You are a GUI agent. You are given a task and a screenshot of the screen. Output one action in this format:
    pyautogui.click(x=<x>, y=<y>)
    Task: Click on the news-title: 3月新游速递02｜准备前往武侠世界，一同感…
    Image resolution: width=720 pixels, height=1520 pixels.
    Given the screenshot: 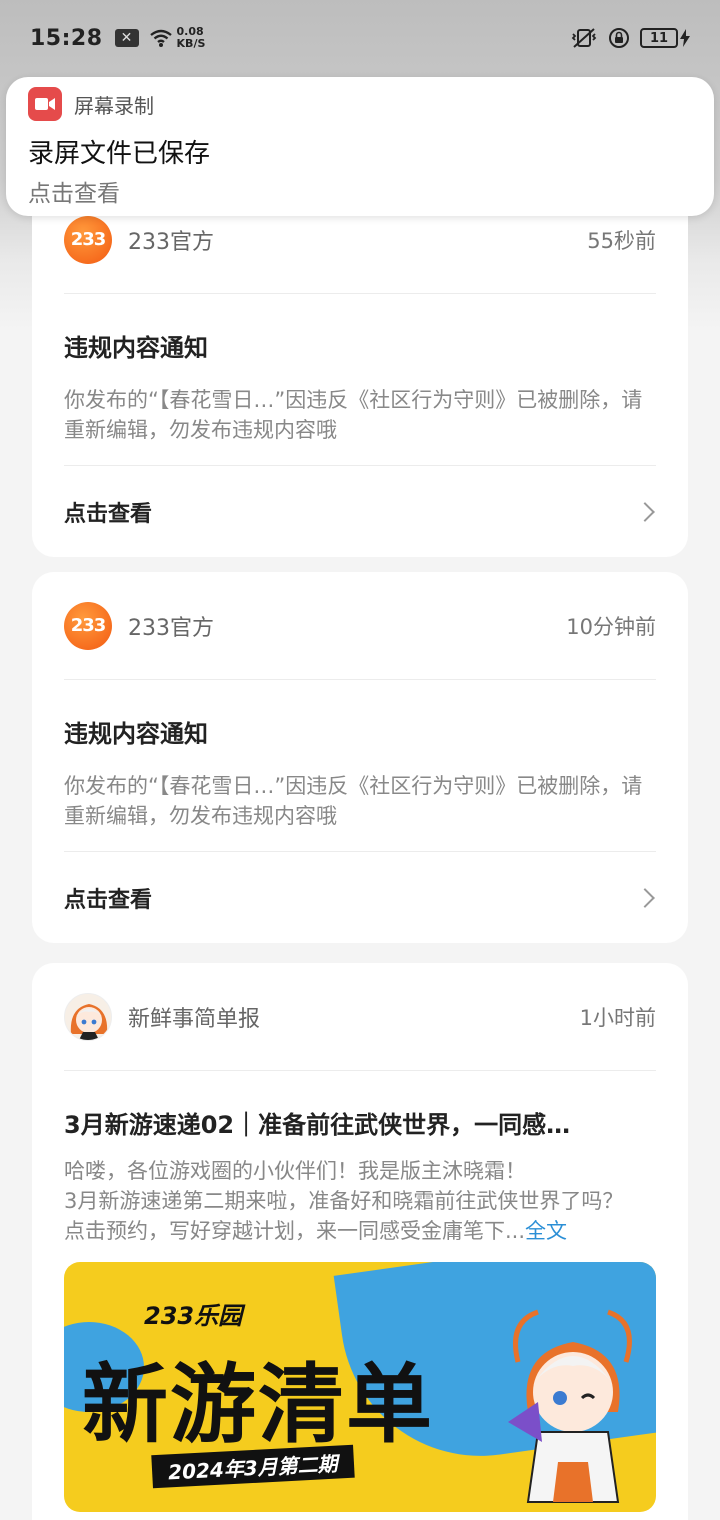 What is the action you would take?
    pyautogui.click(x=317, y=1125)
    